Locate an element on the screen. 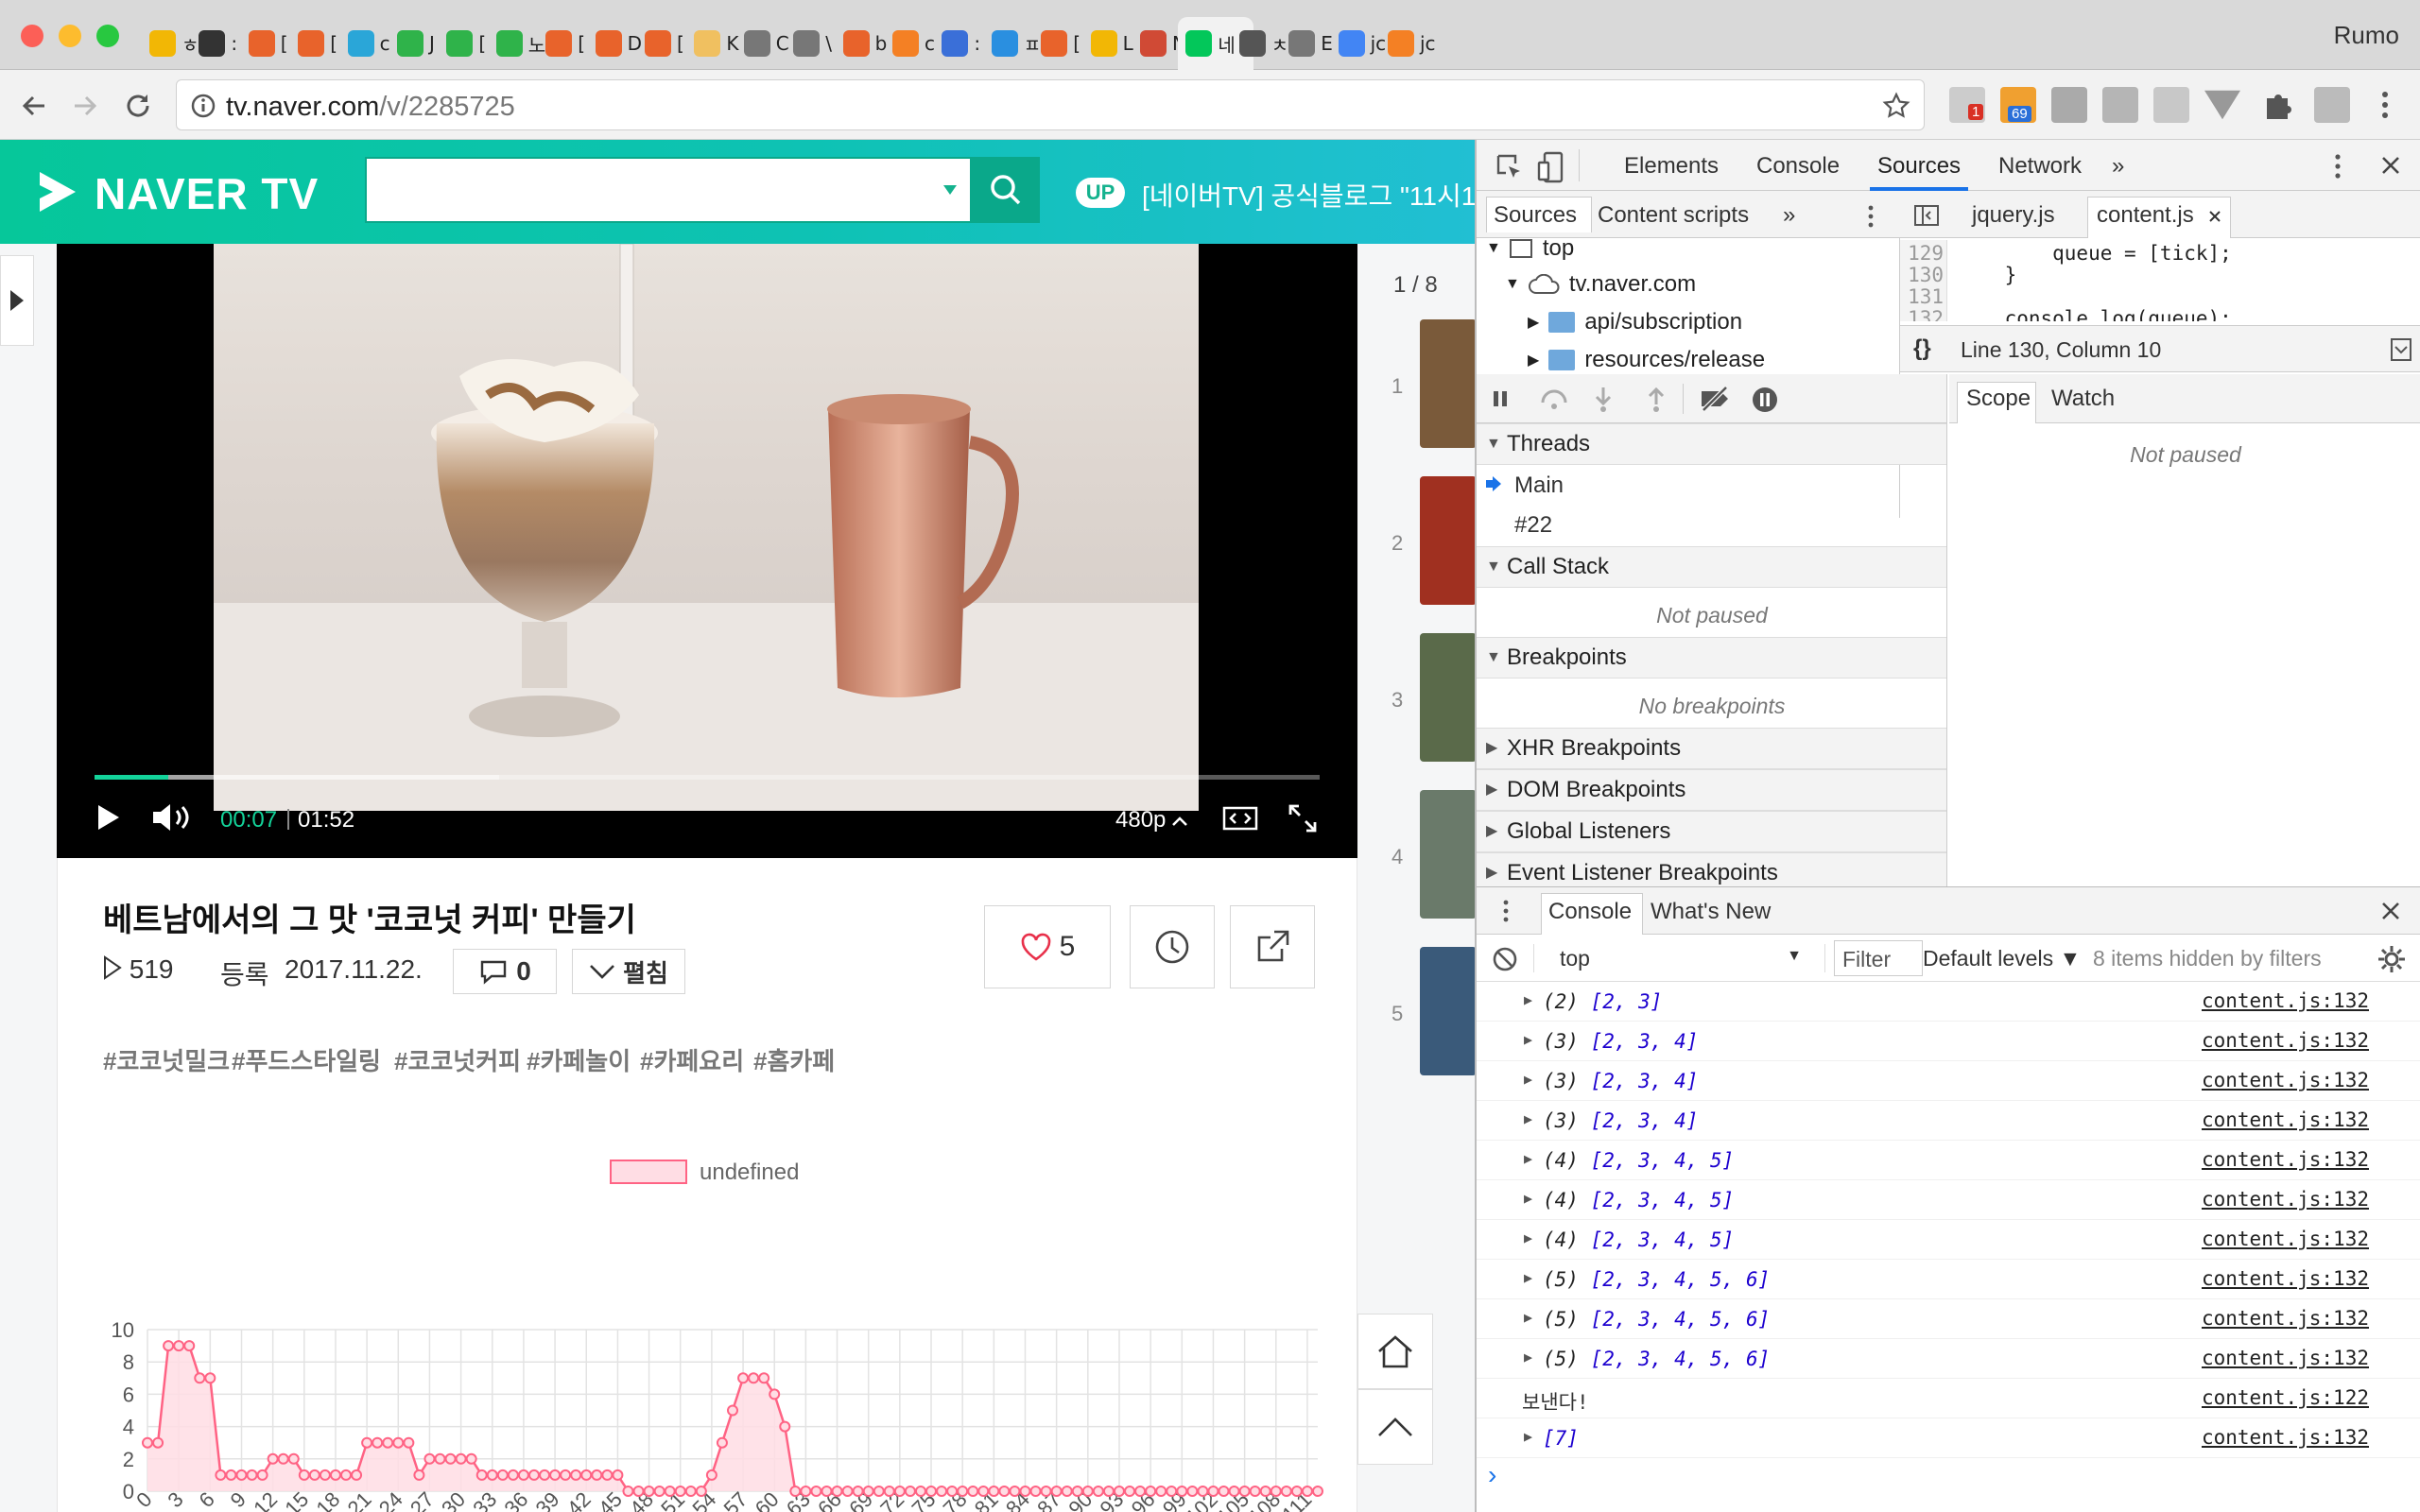  console-message-row: 보낸다! content.js:122 is located at coordinates (1949, 1398).